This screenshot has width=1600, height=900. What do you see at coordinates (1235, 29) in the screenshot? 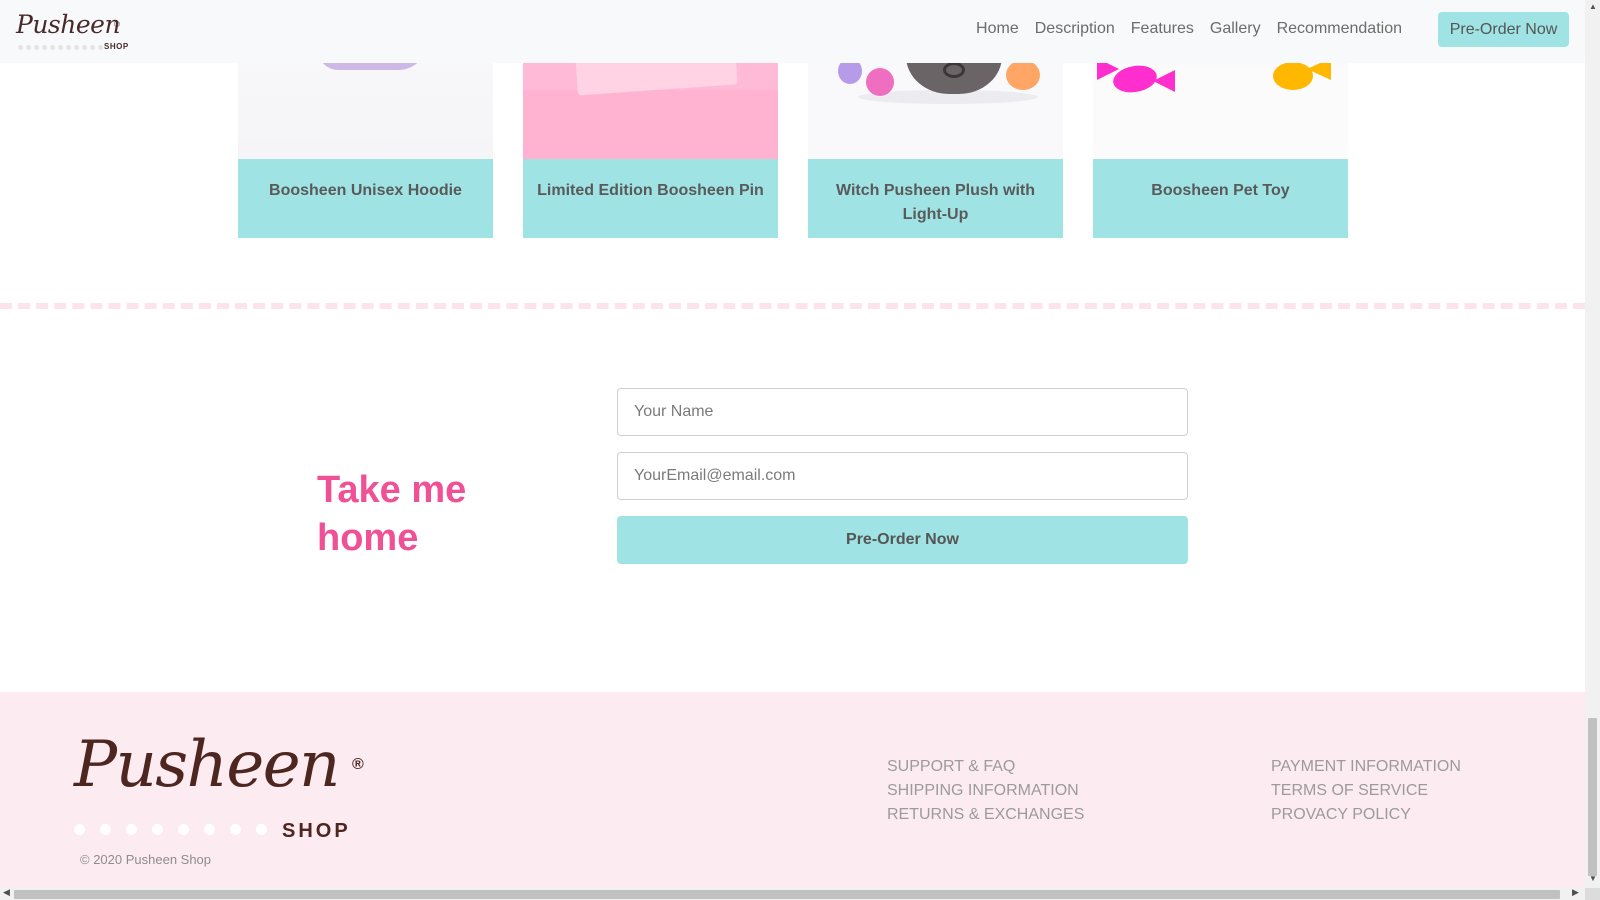
I see `nav-gallery: Gallery` at bounding box center [1235, 29].